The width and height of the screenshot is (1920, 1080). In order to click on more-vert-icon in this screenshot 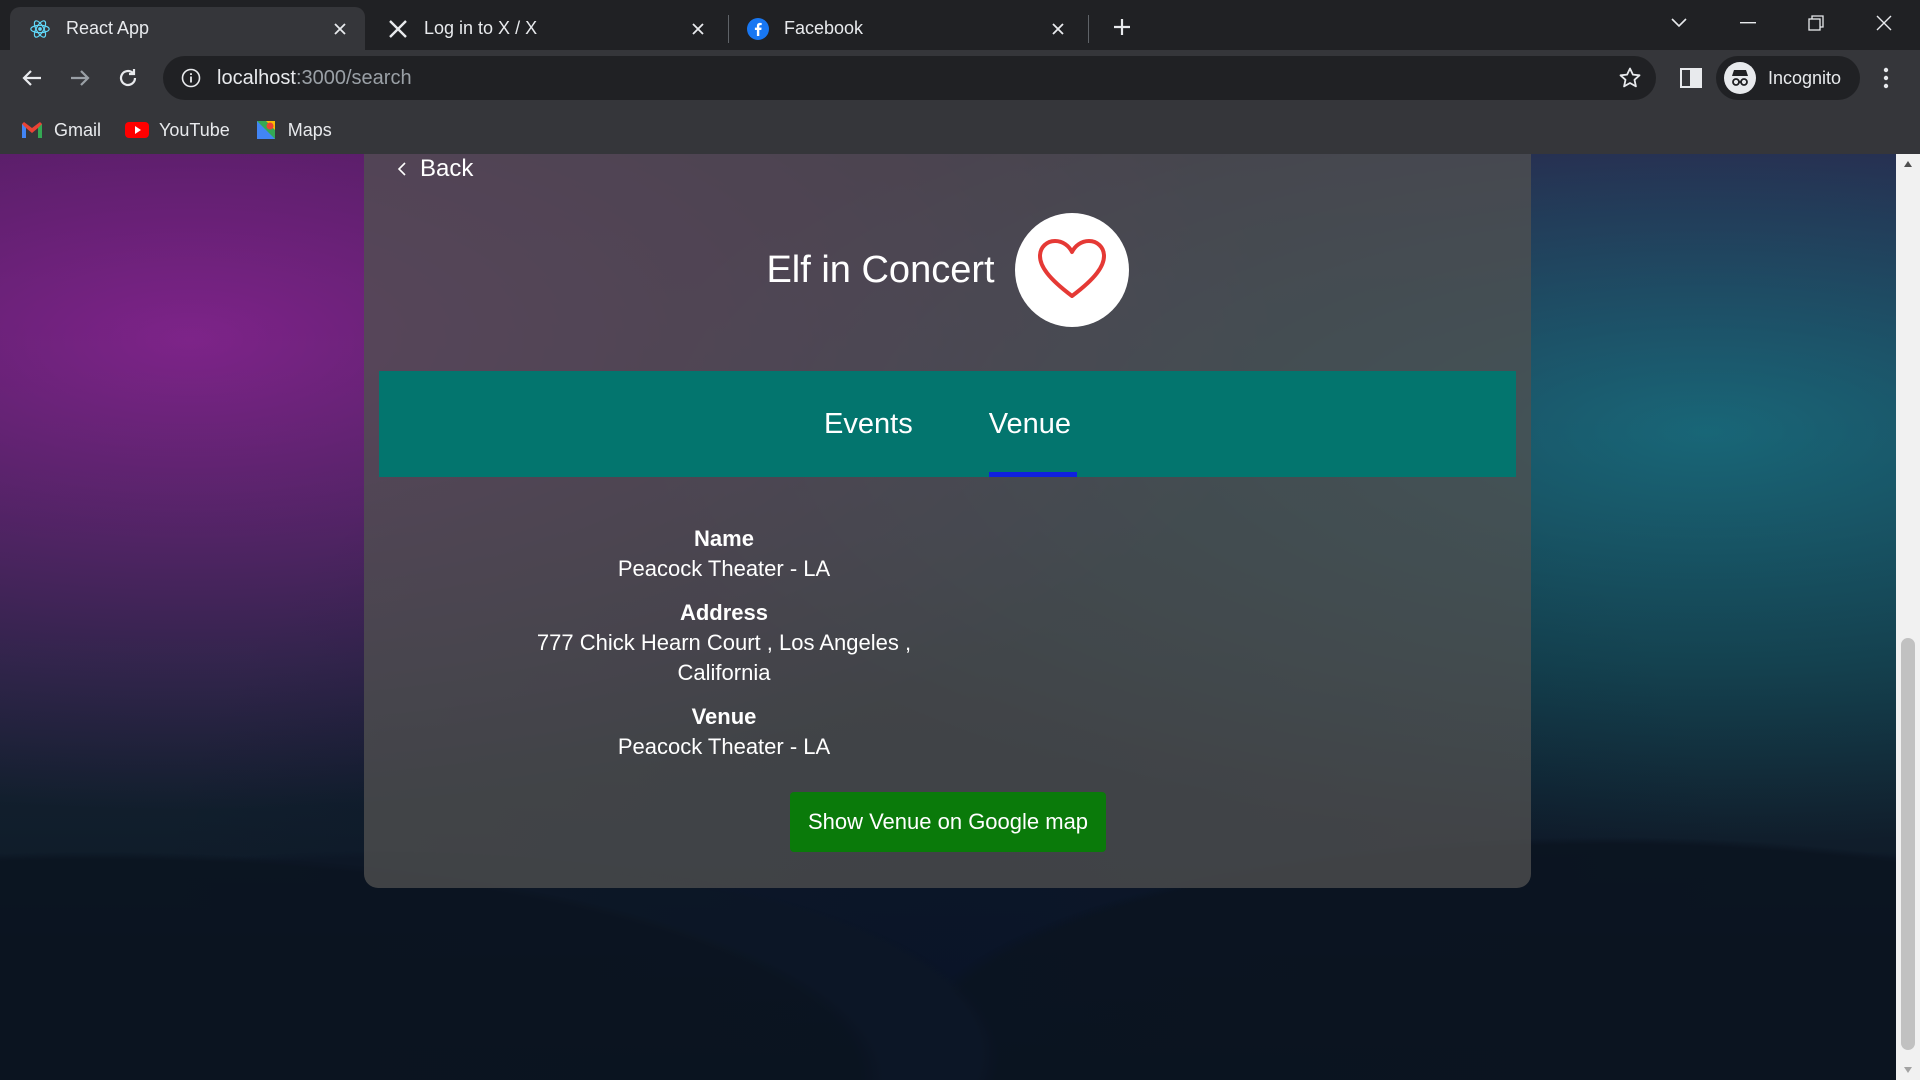, I will do `click(1886, 78)`.